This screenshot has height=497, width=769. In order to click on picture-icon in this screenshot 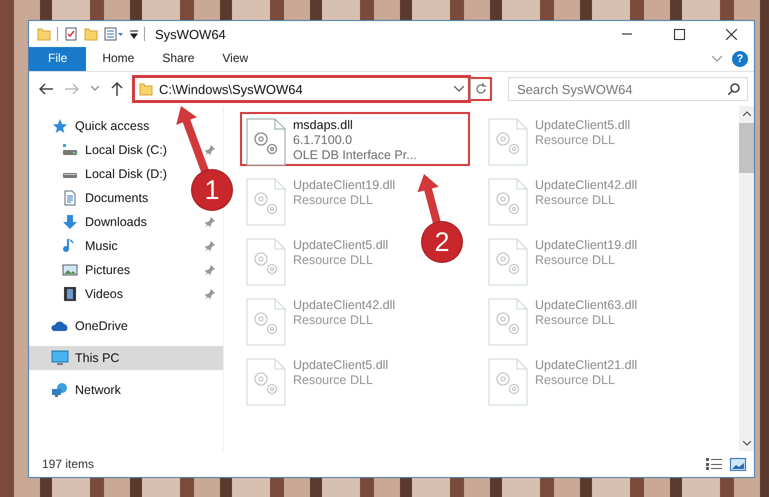, I will do `click(70, 270)`.